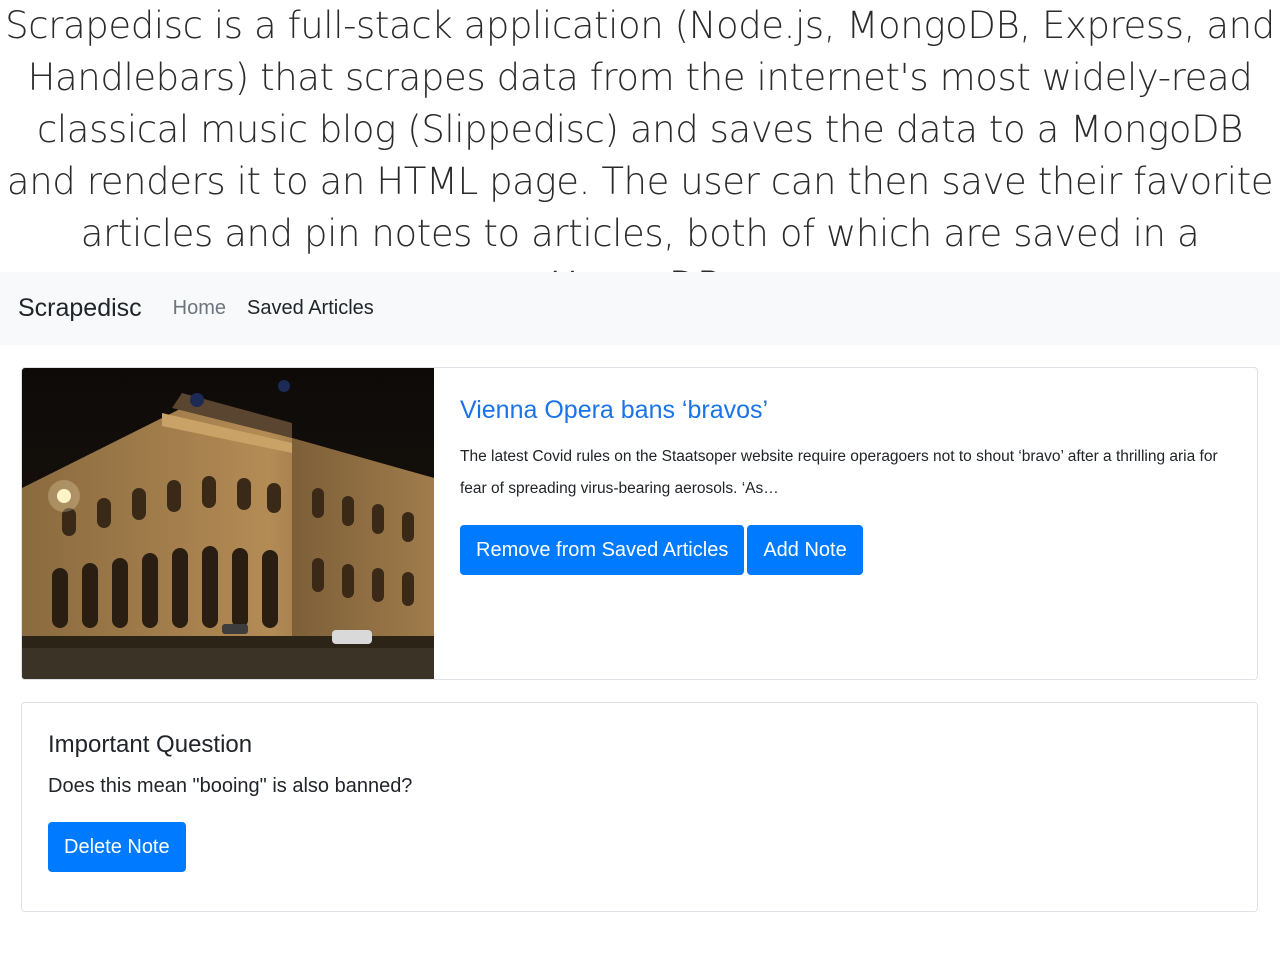 This screenshot has width=1280, height=960. I want to click on note-body: Does this mean "booing" is also banned?, so click(230, 786).